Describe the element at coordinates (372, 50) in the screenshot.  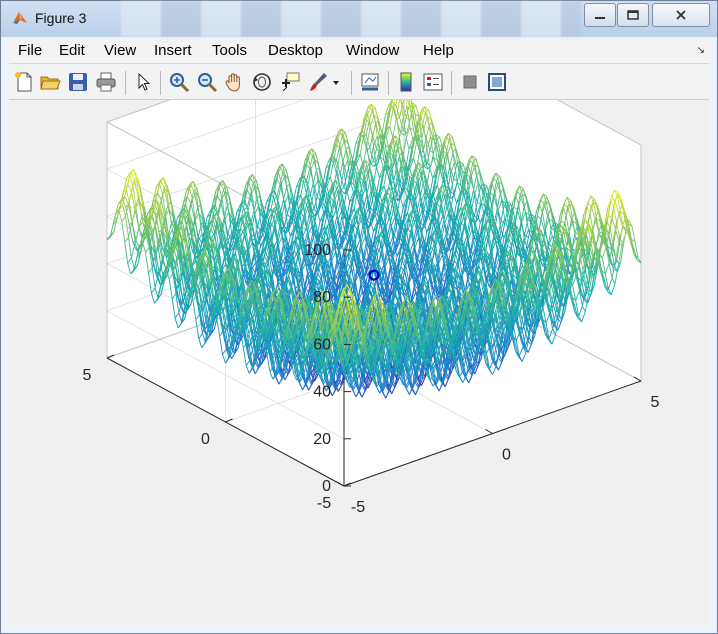
I see `menu-window: Window` at that location.